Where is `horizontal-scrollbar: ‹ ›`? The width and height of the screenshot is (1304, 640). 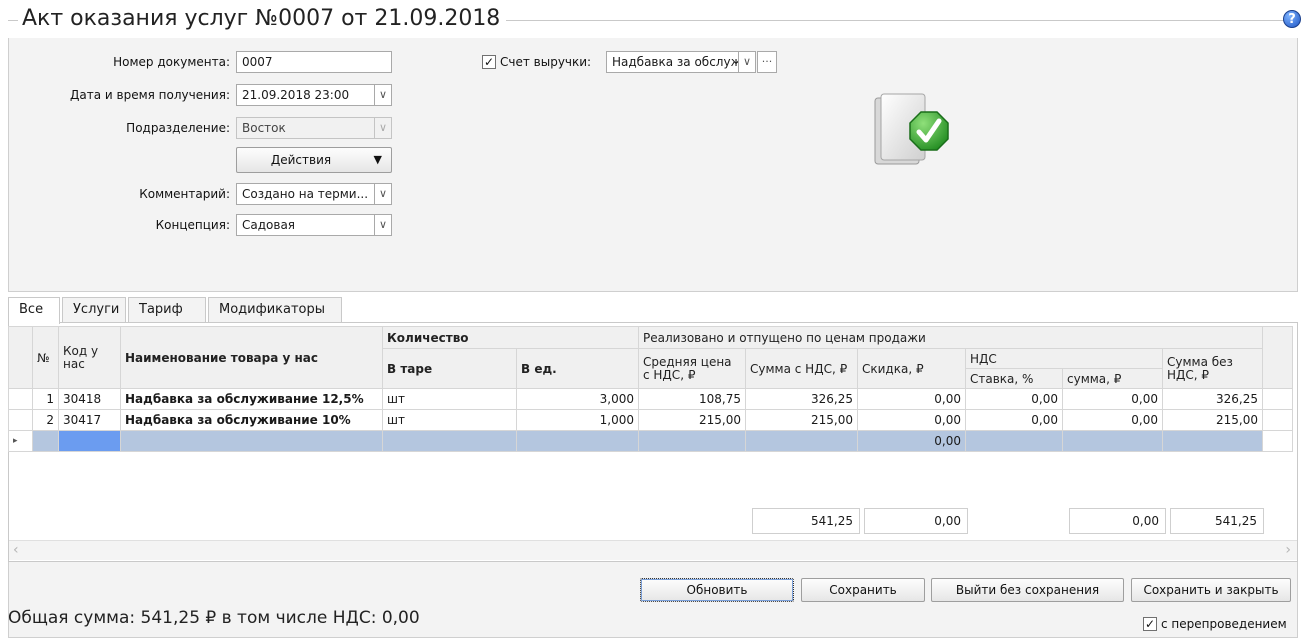 horizontal-scrollbar: ‹ › is located at coordinates (653, 550).